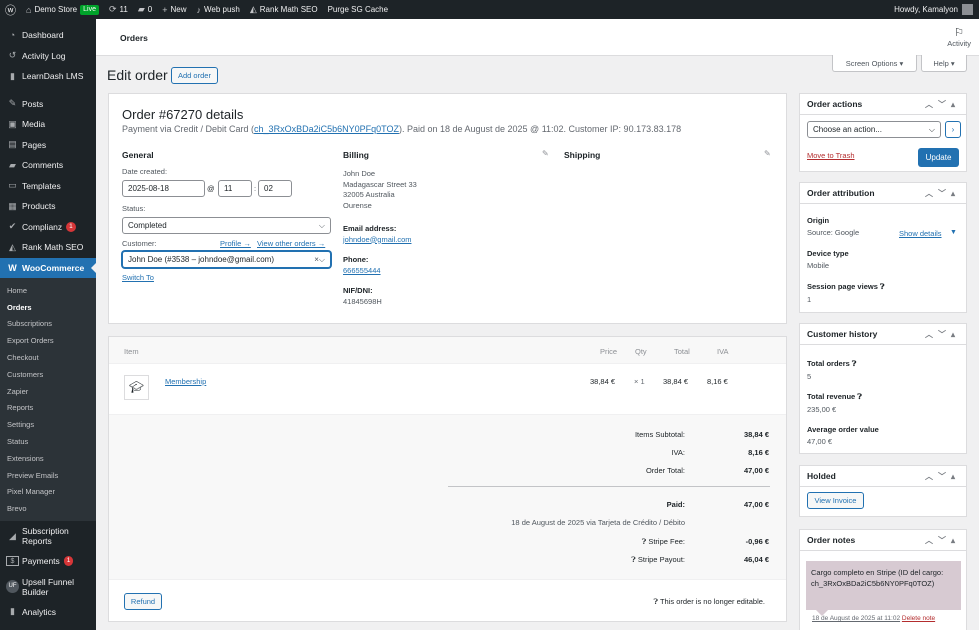 The height and width of the screenshot is (630, 979). What do you see at coordinates (183, 114) in the screenshot?
I see `order-title: Order #67270 details` at bounding box center [183, 114].